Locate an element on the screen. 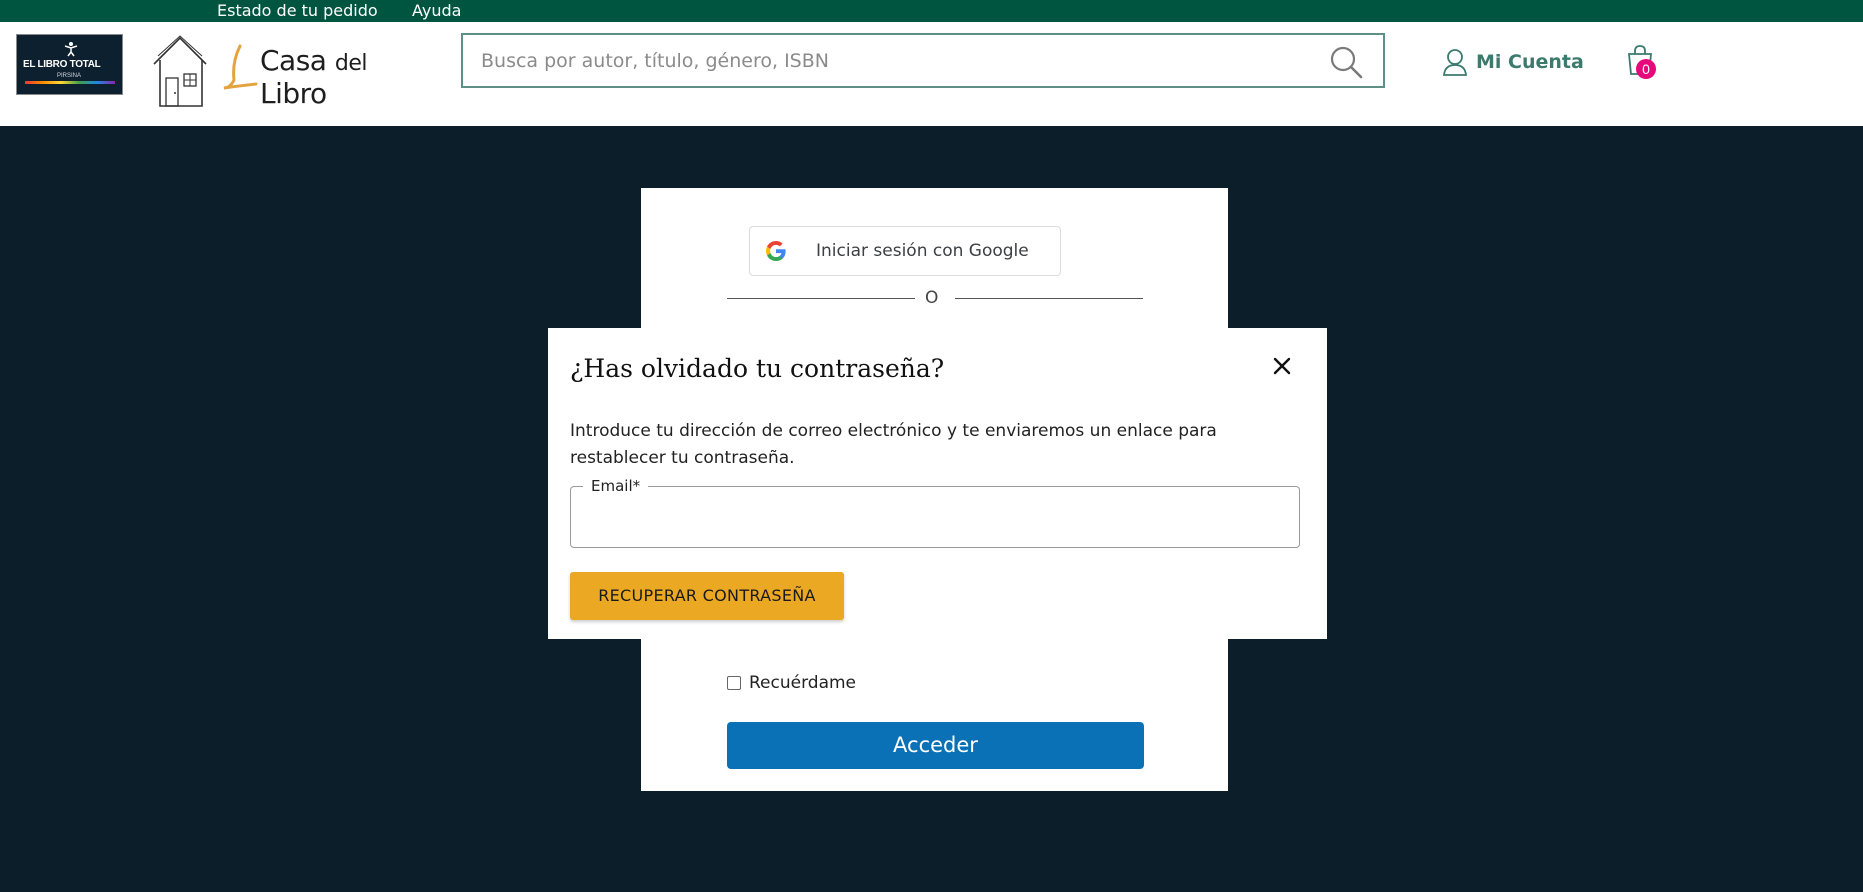 The image size is (1863, 892). casa-del-libro-wordmark: Casa del Libro is located at coordinates (314, 77).